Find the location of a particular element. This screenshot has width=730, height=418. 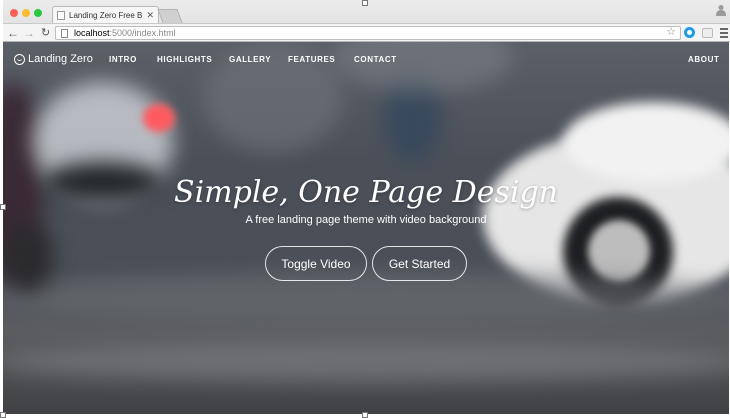

reload-icon: ↻ is located at coordinates (45, 33).